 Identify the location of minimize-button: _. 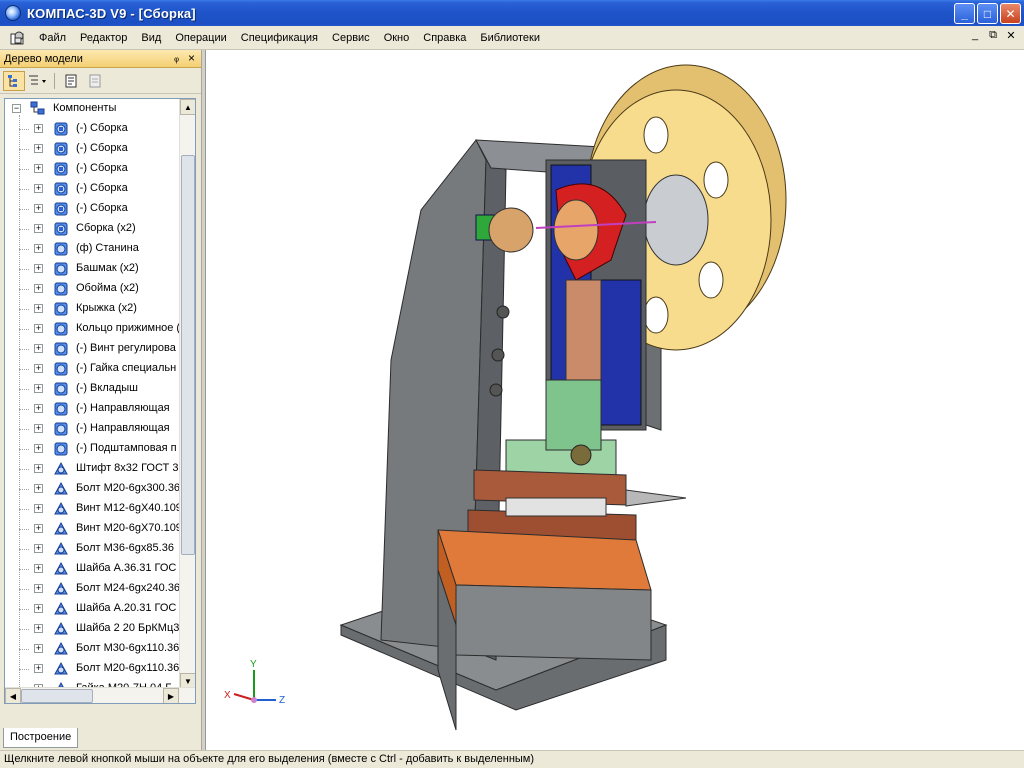
(964, 13).